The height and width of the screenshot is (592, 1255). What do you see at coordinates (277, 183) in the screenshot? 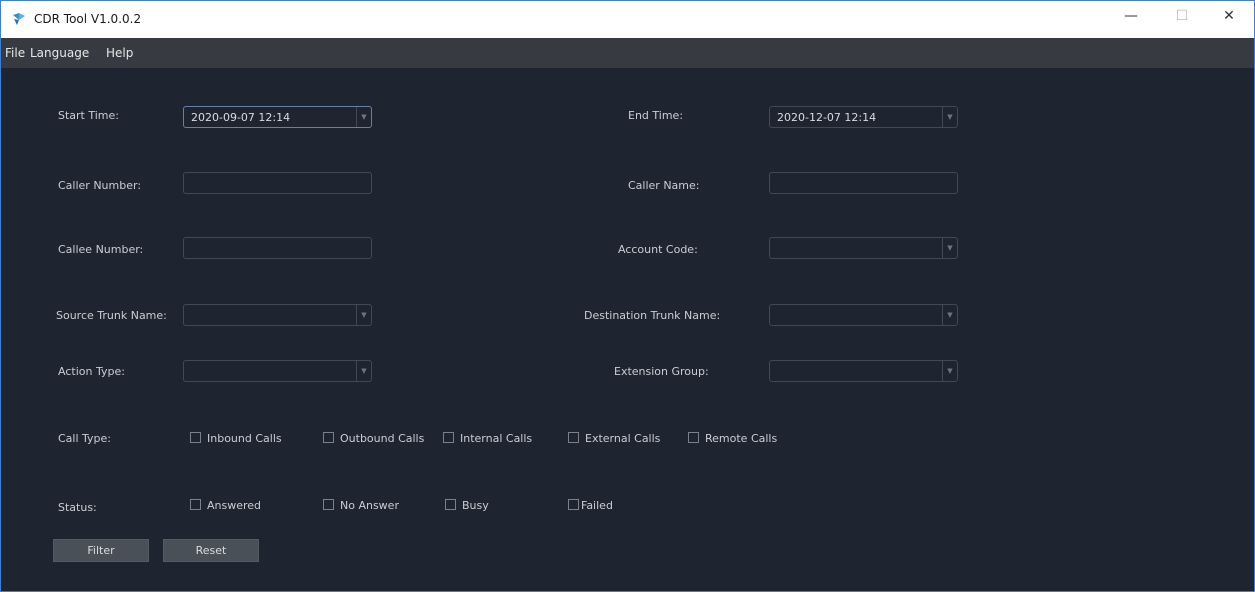
I see `caller-number-input` at bounding box center [277, 183].